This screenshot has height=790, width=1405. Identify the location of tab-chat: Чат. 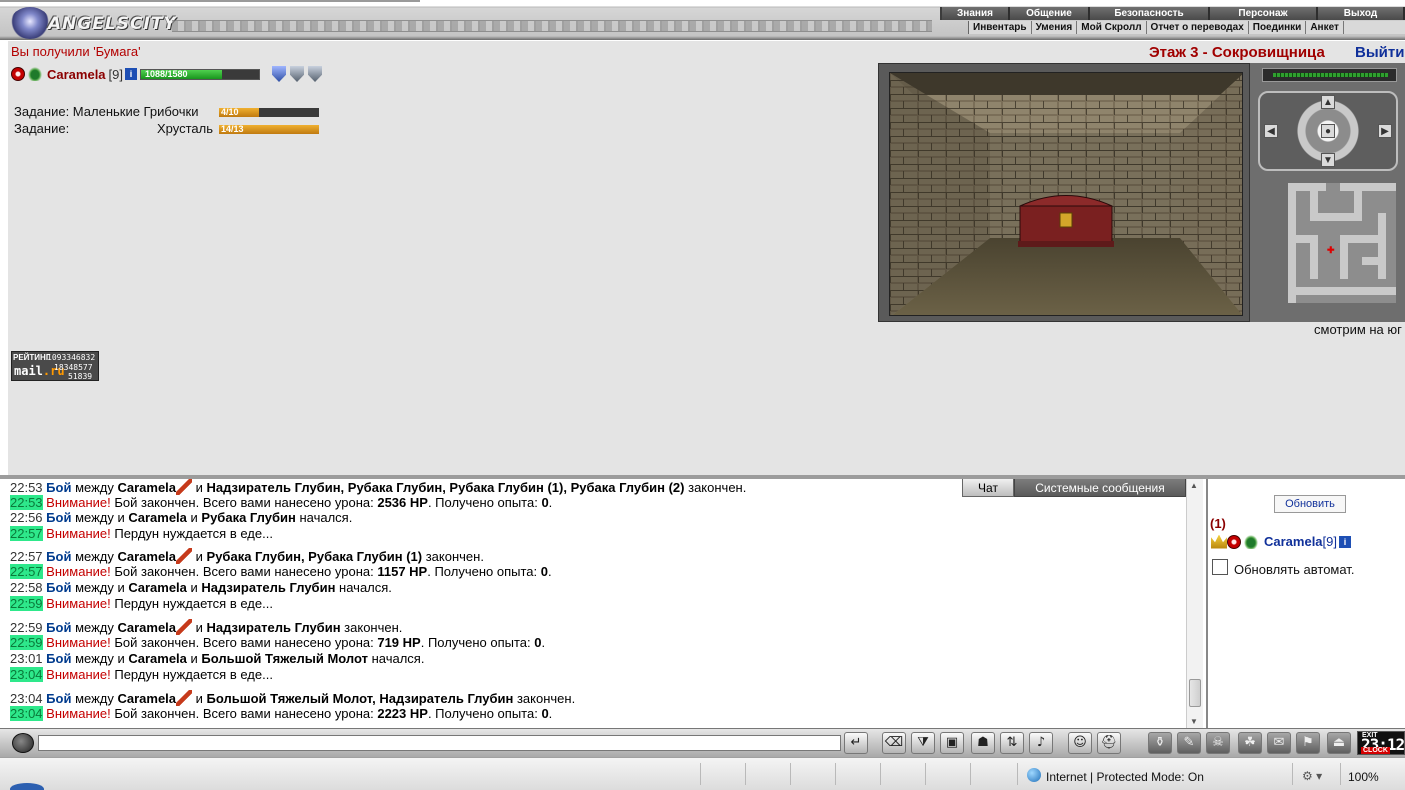
(988, 488).